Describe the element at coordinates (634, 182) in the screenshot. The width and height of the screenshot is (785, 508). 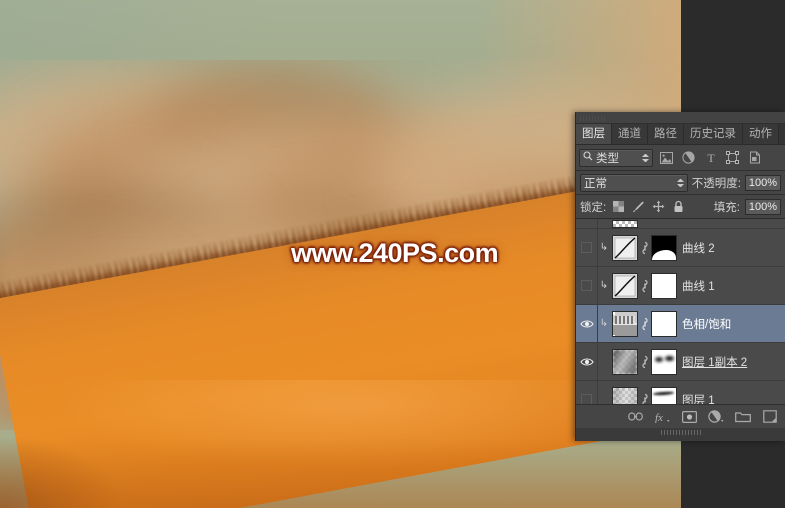
I see `blend-mode-dropdown: 正常` at that location.